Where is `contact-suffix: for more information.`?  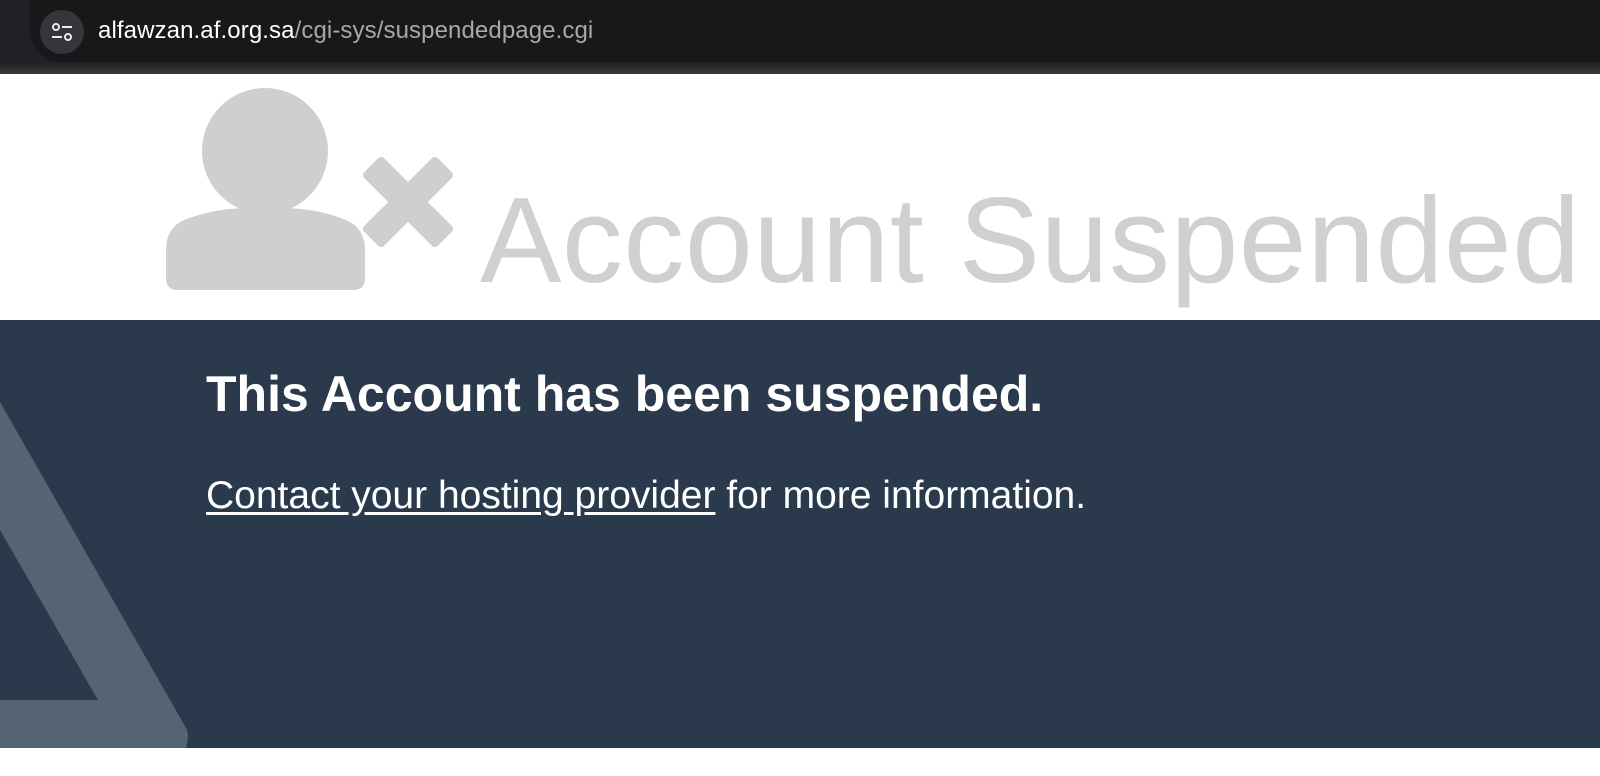 contact-suffix: for more information. is located at coordinates (901, 495).